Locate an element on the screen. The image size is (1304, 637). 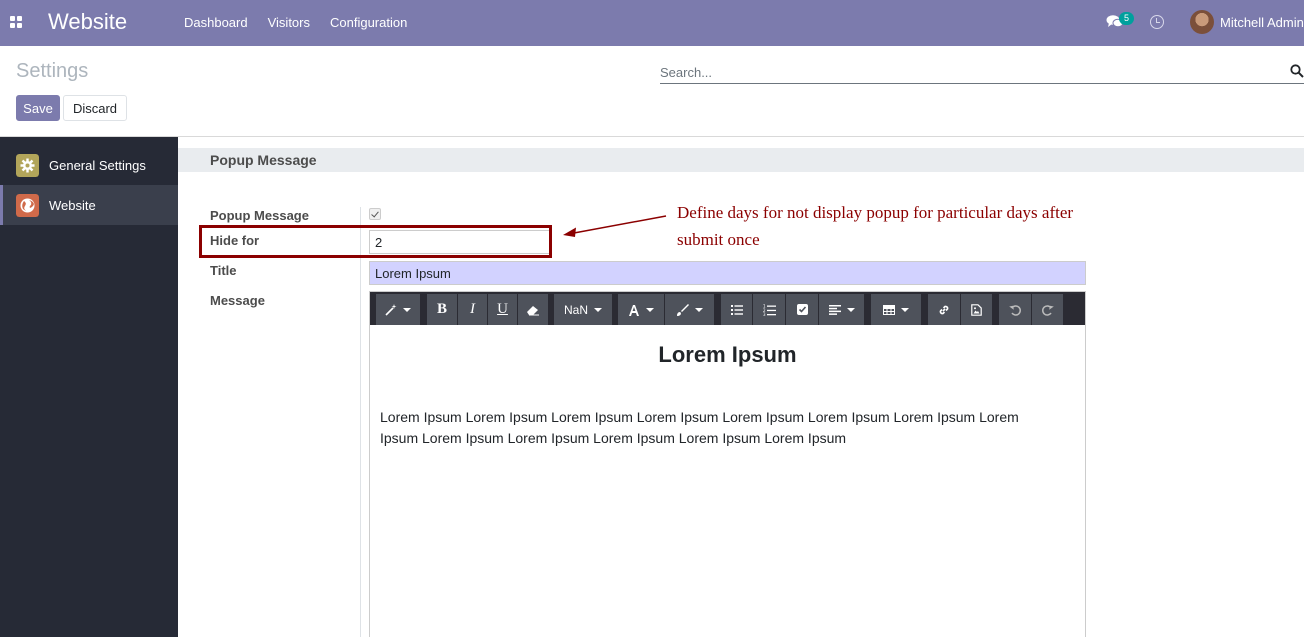
sidebar-item-website: Website is located at coordinates (89, 205).